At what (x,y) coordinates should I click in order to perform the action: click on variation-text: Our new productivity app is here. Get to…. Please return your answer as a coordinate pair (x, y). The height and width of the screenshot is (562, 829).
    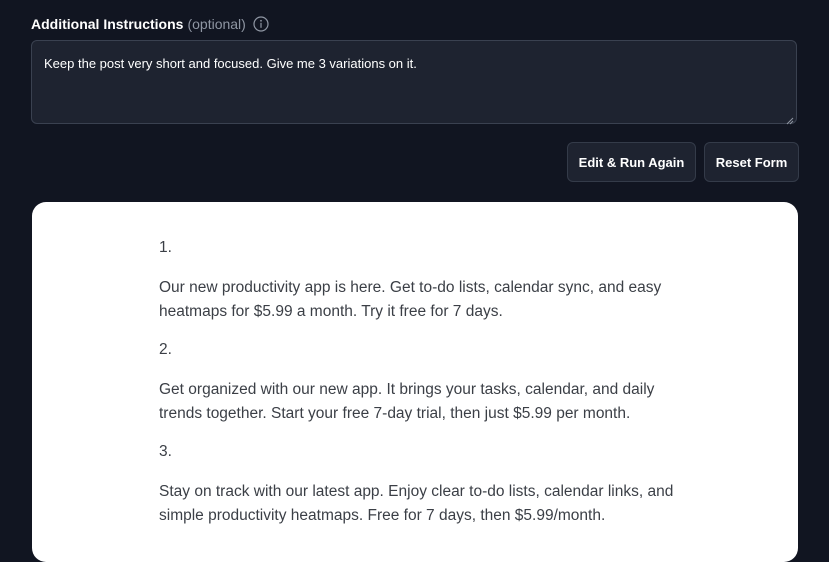
    Looking at the image, I should click on (410, 299).